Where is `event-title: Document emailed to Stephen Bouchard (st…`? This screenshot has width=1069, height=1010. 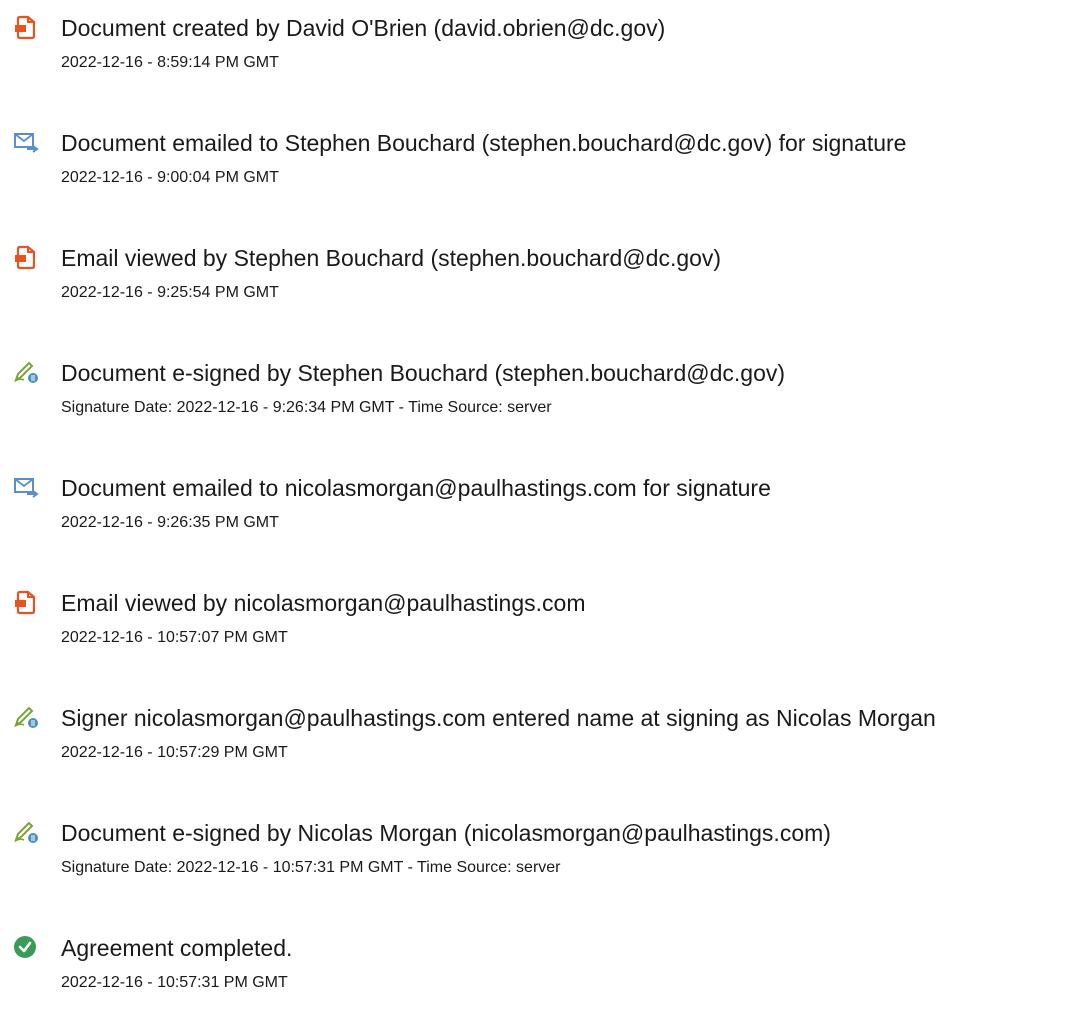
event-title: Document emailed to Stephen Bouchard (st… is located at coordinates (484, 143).